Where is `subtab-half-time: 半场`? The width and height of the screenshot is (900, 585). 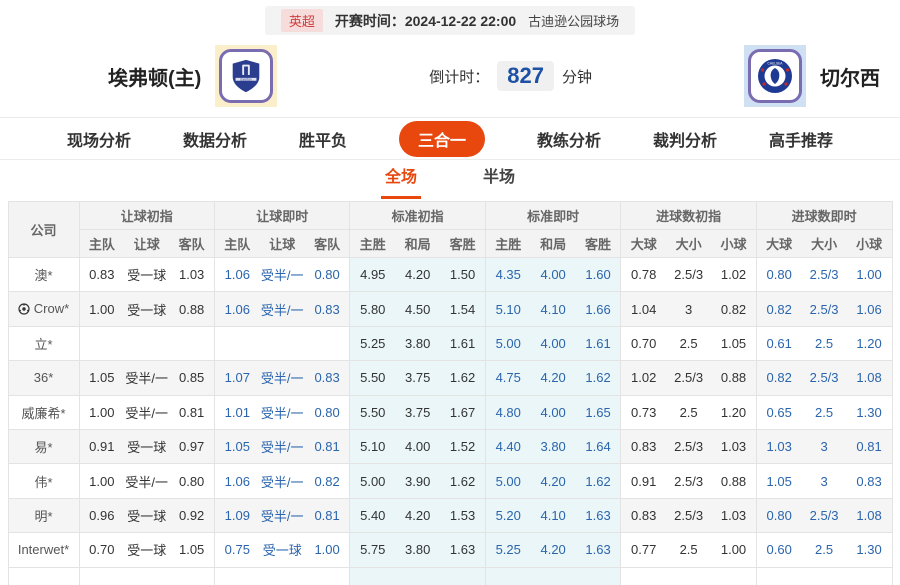 subtab-half-time: 半场 is located at coordinates (499, 177).